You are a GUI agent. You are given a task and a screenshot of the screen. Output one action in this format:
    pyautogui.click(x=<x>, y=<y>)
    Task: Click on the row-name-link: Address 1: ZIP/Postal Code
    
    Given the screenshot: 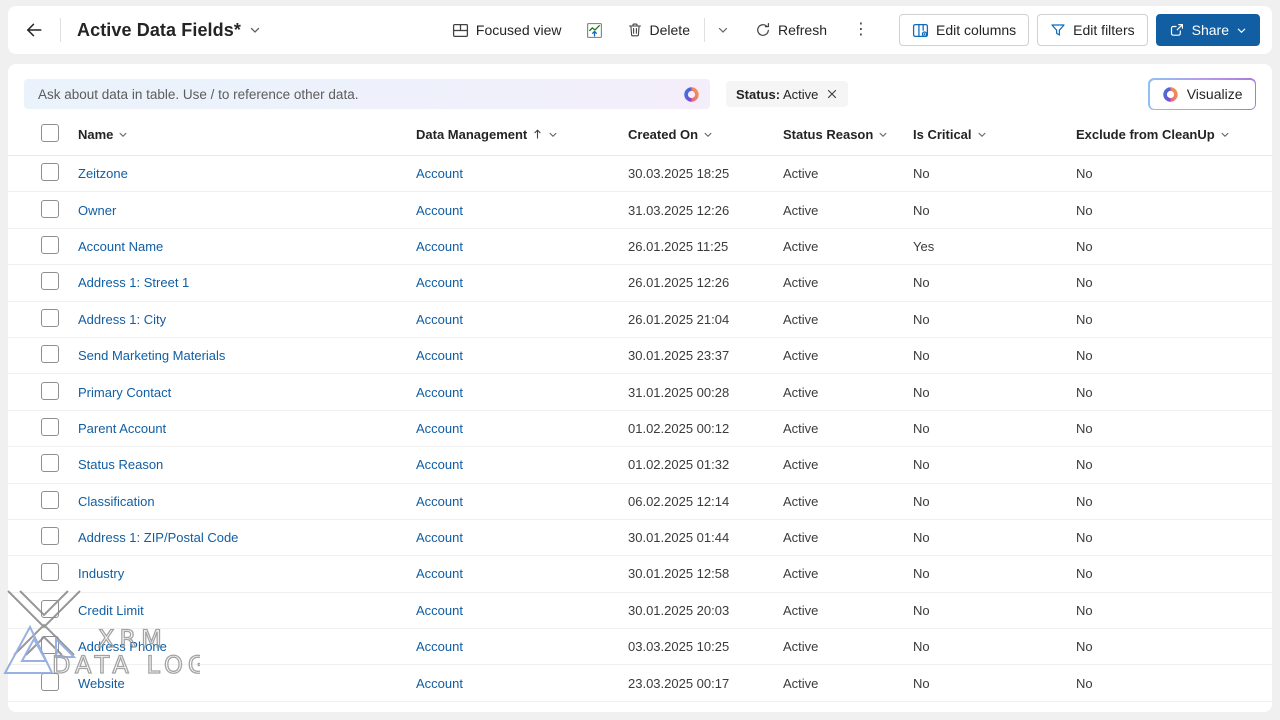 What is the action you would take?
    pyautogui.click(x=158, y=537)
    